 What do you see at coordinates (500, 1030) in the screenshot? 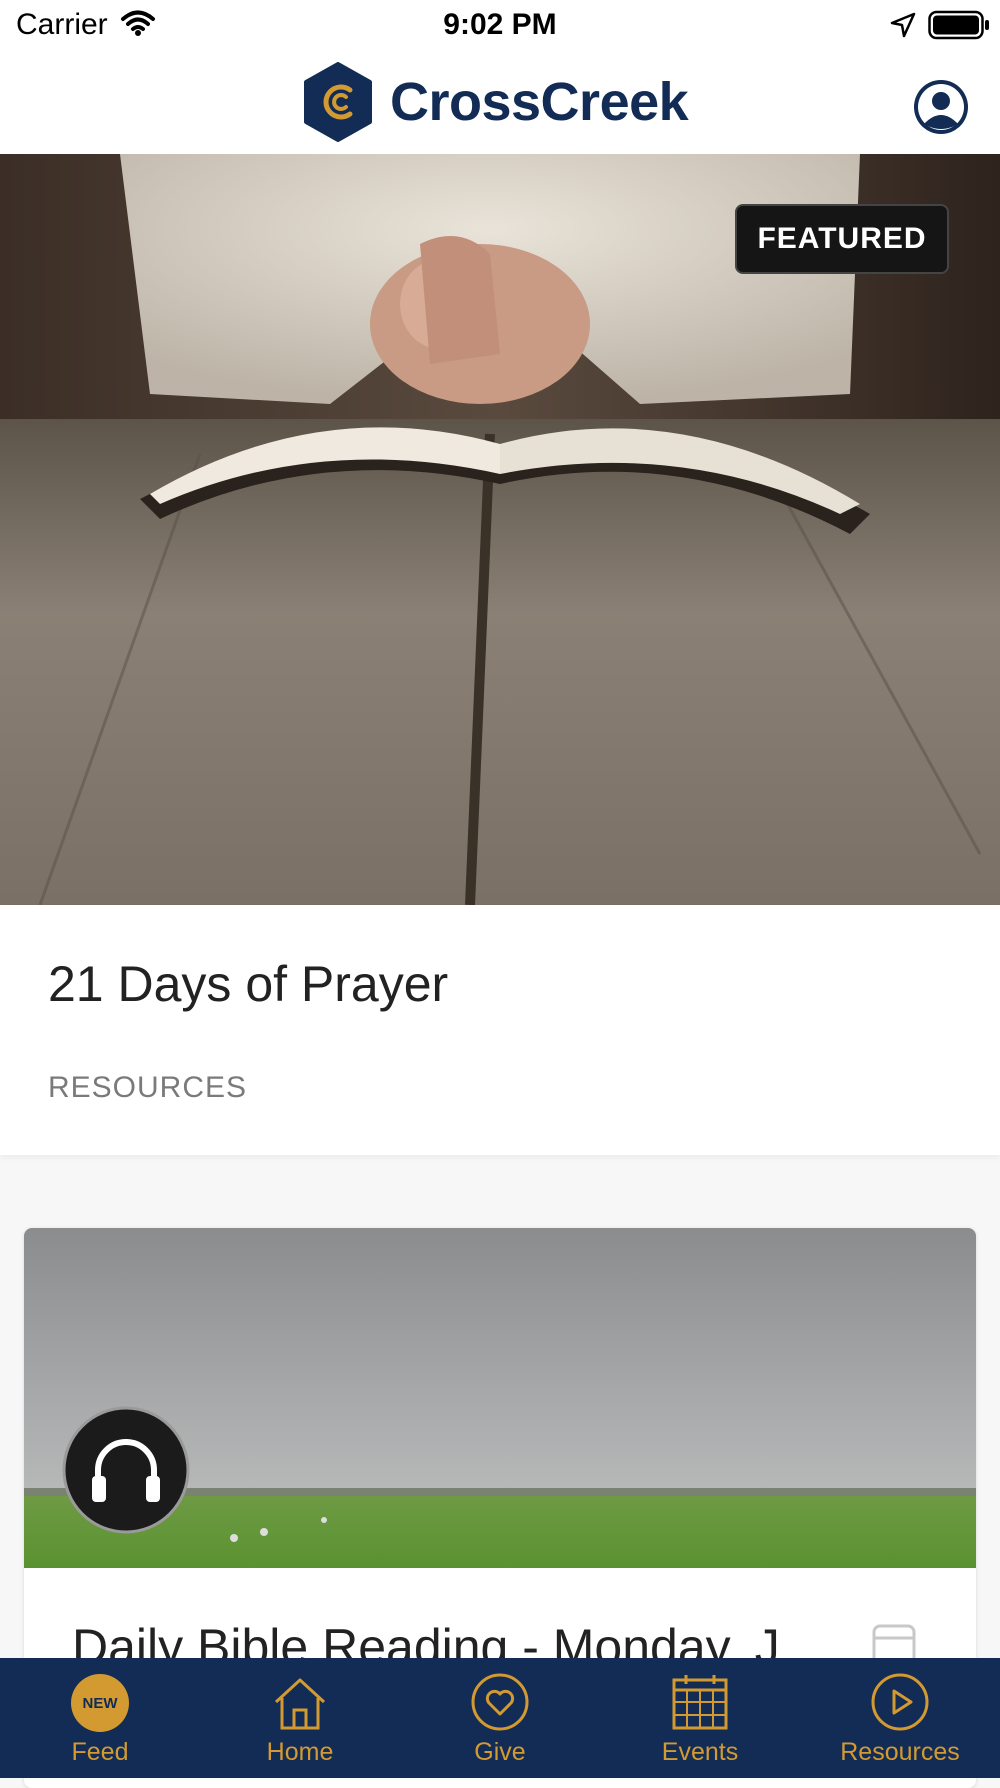
I see `featured-card: 21 Days of Prayer RESOURCES` at bounding box center [500, 1030].